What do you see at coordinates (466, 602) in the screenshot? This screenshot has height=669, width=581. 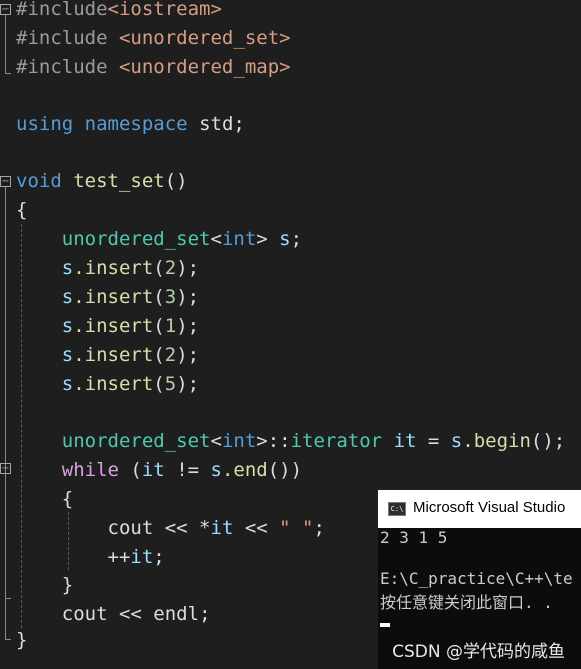 I see `console-prompt: 按任意键关闭此窗口. .` at bounding box center [466, 602].